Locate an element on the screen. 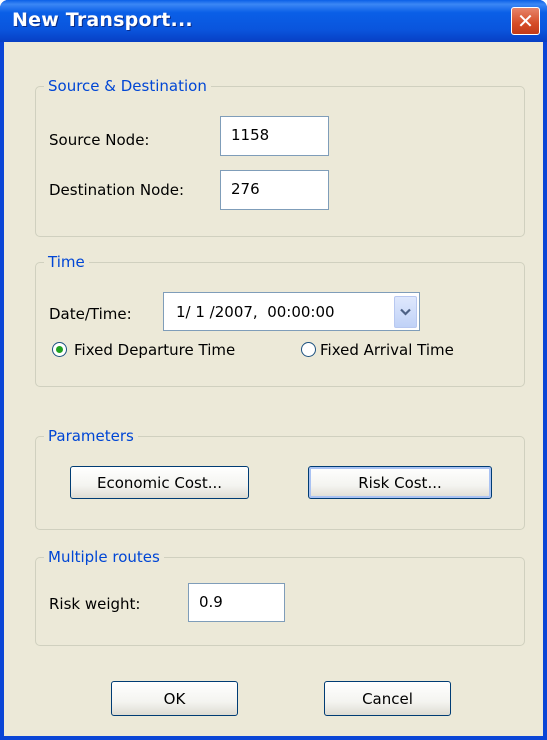 This screenshot has width=547, height=740. fixed-arrival-label: Fixed Arrival Time is located at coordinates (387, 350).